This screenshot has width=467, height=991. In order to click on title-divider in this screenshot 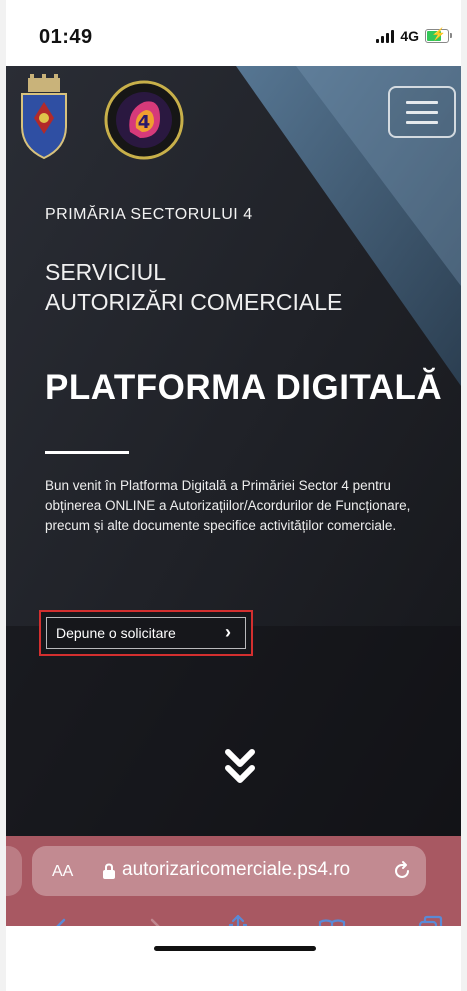, I will do `click(87, 452)`.